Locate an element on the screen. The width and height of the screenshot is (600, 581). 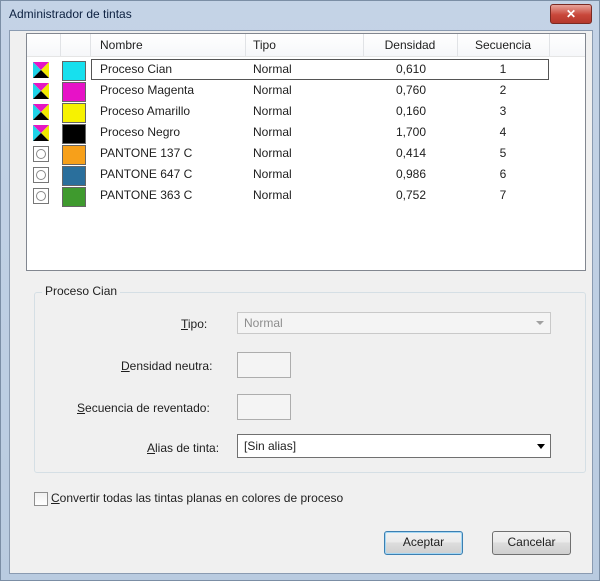
ink-density: 0,160 is located at coordinates (411, 111).